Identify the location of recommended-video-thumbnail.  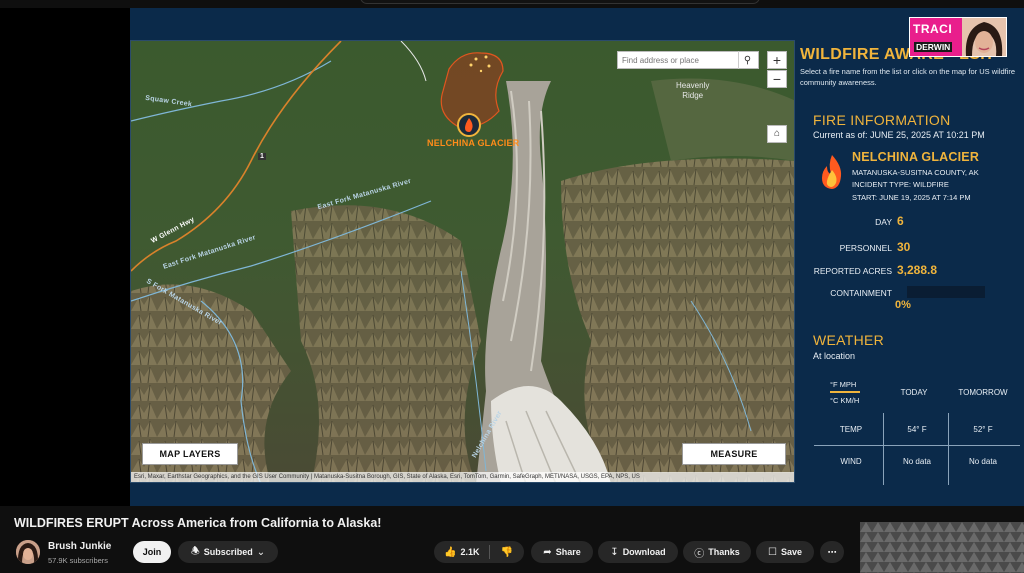
(942, 547).